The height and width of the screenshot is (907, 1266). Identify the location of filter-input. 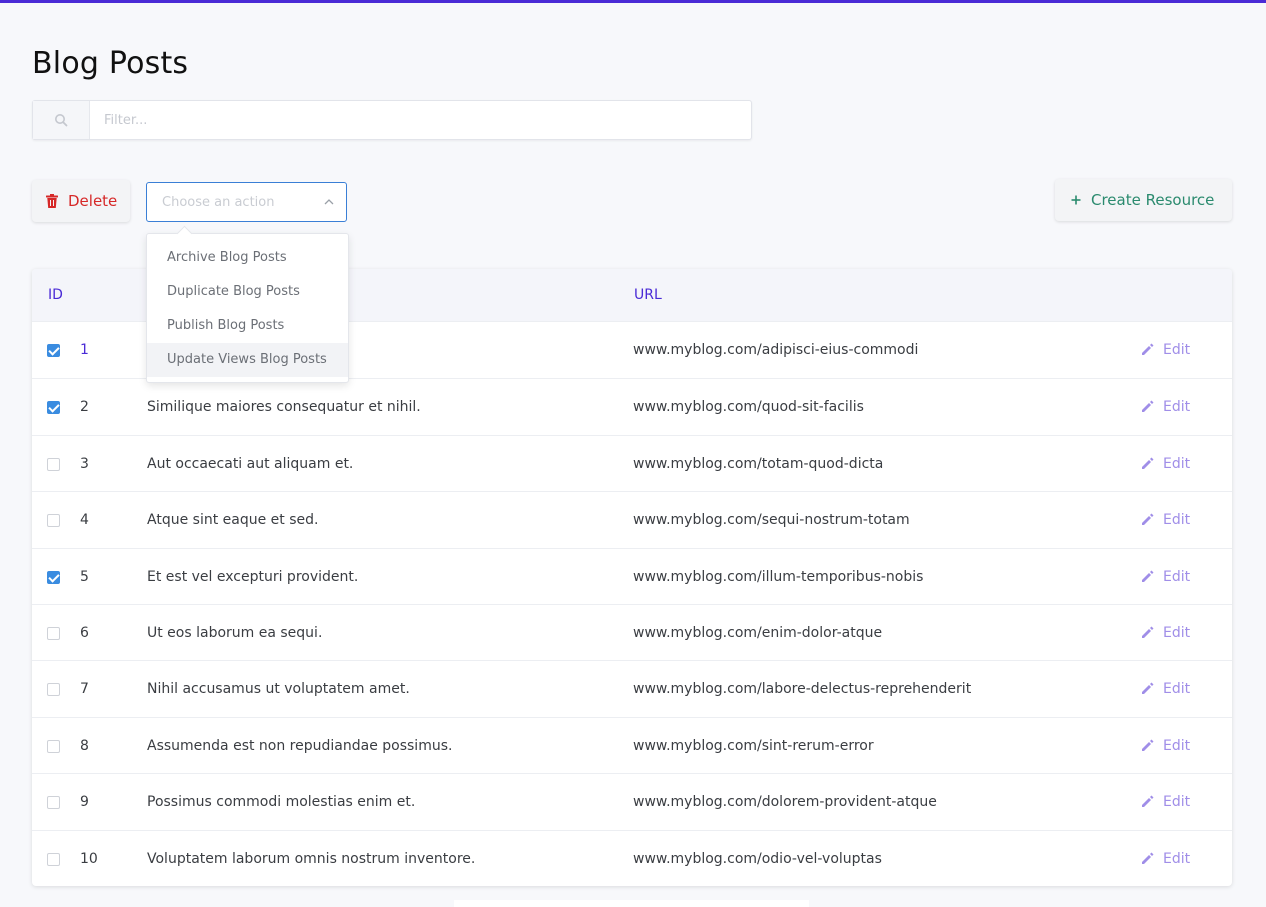
(420, 120).